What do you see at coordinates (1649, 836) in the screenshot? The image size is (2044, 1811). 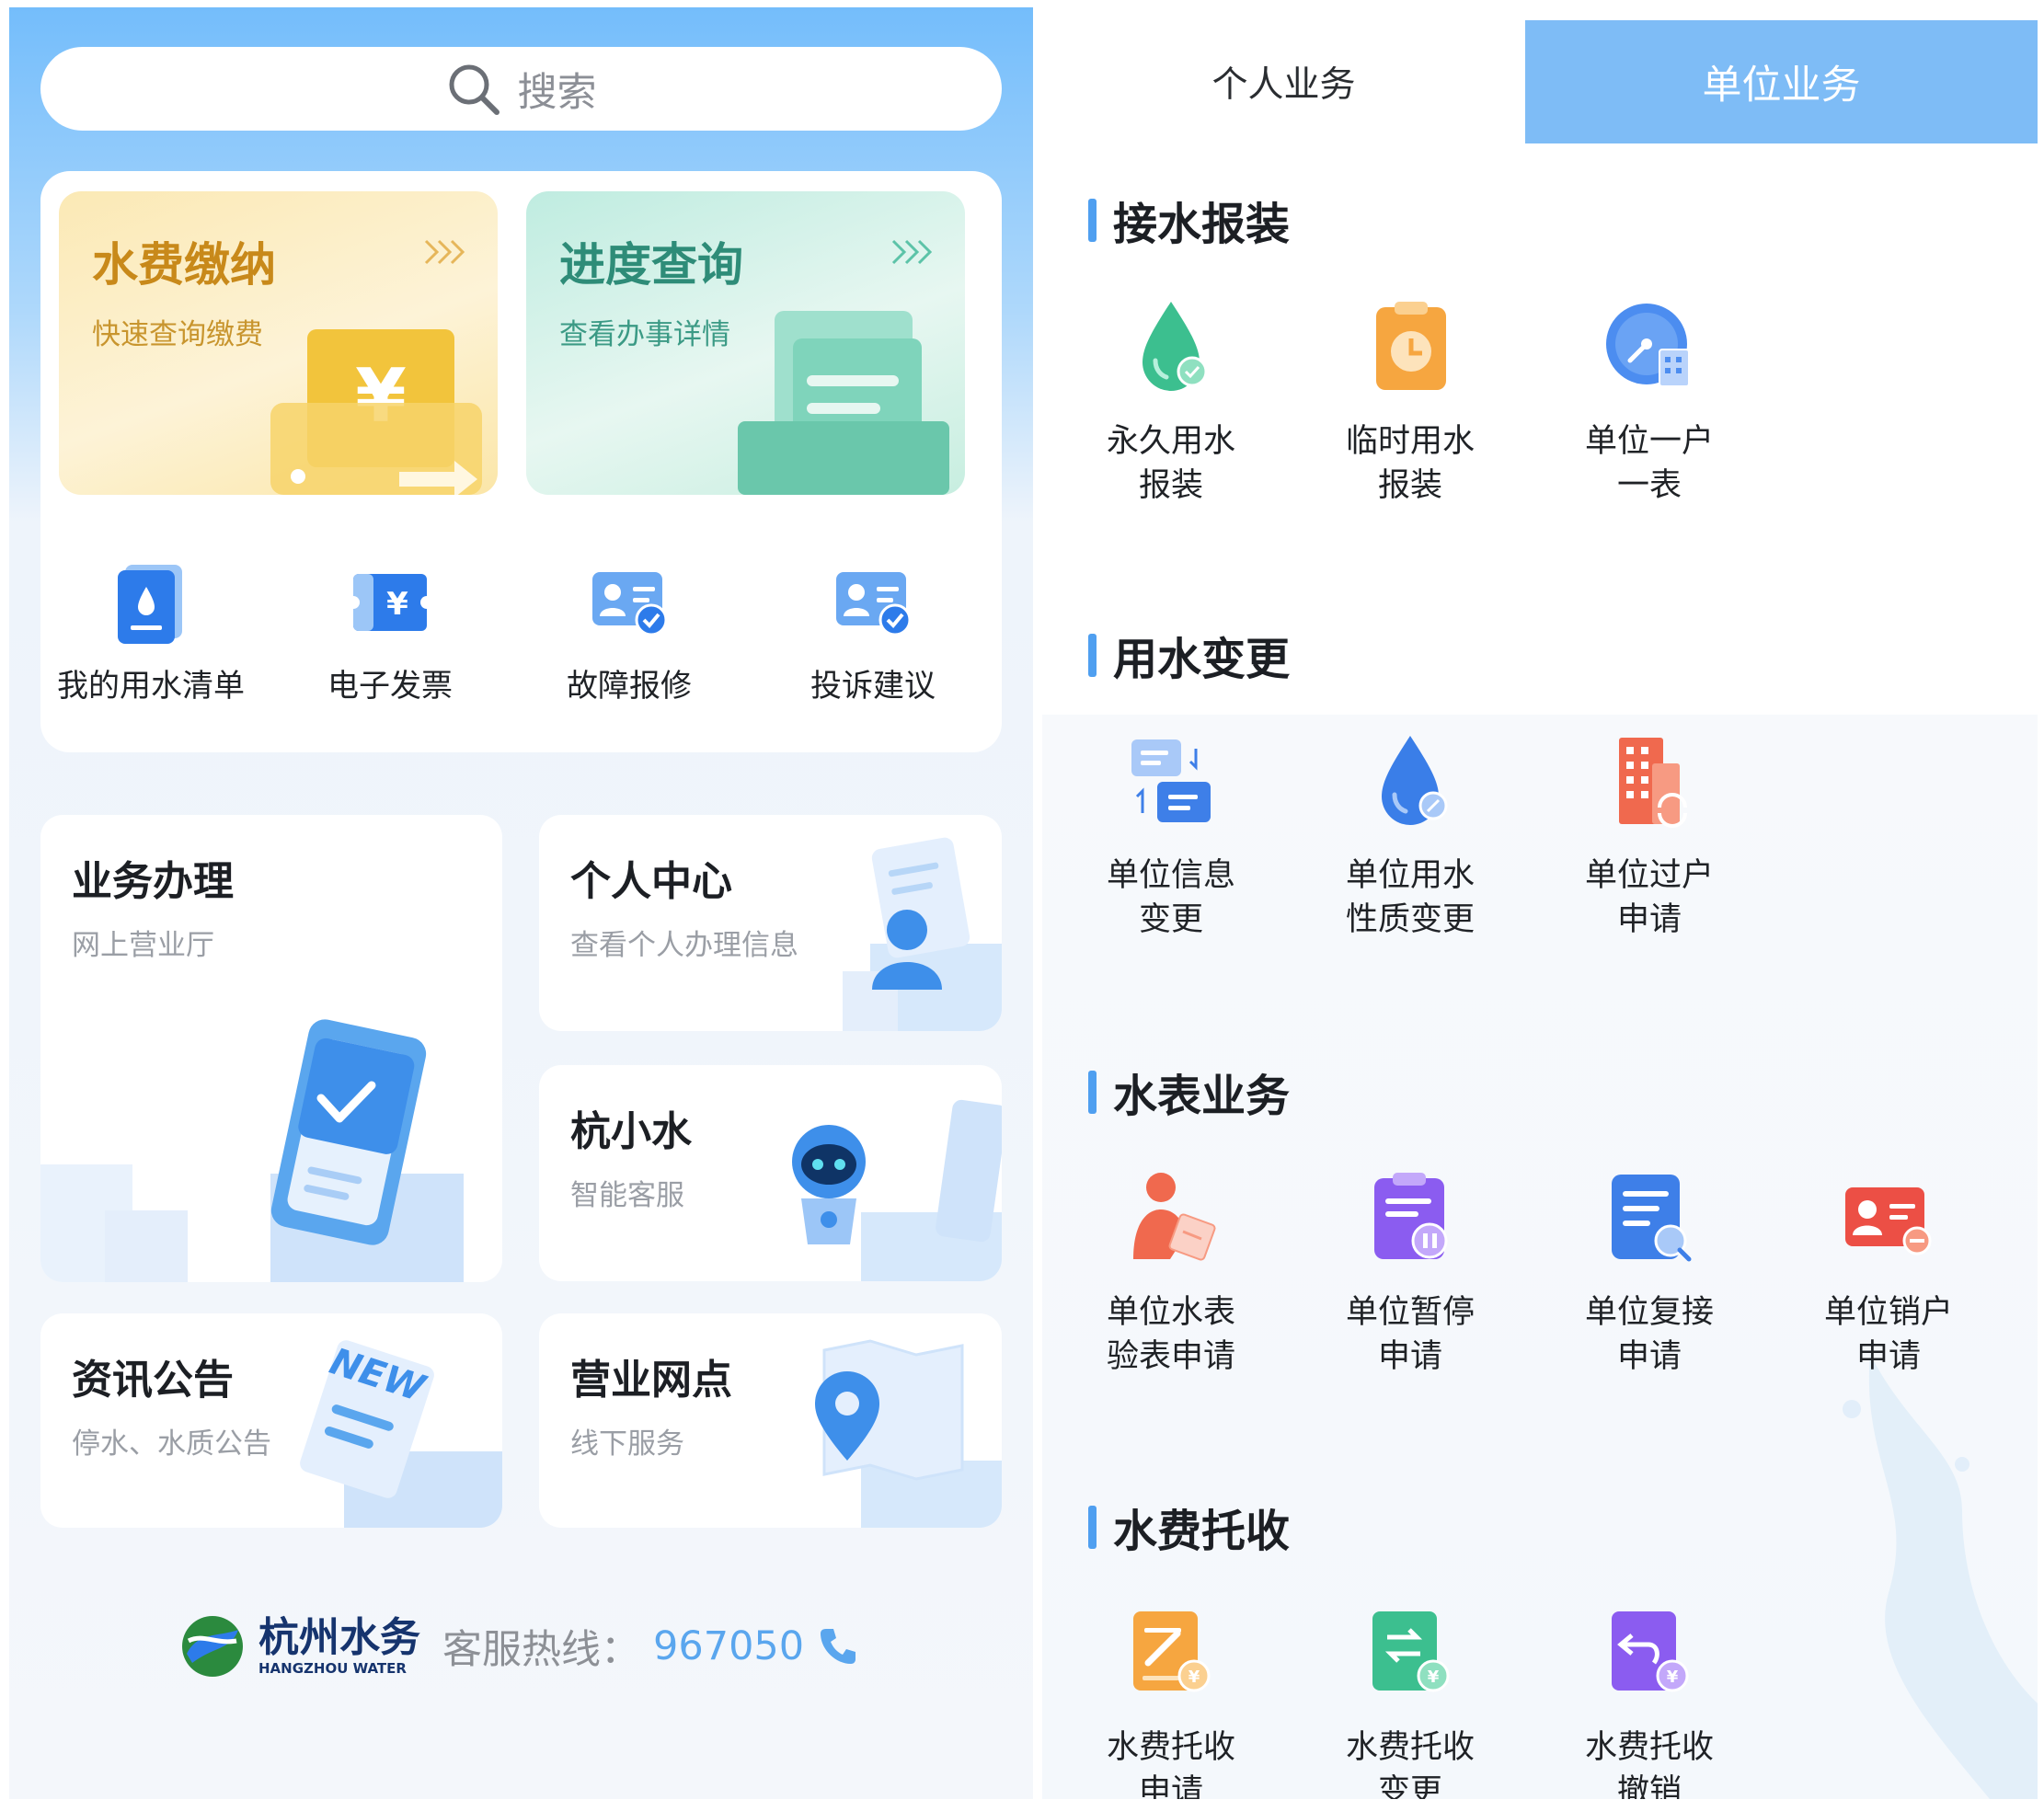 I see `unit-transfer-item: 单位过户 申请` at bounding box center [1649, 836].